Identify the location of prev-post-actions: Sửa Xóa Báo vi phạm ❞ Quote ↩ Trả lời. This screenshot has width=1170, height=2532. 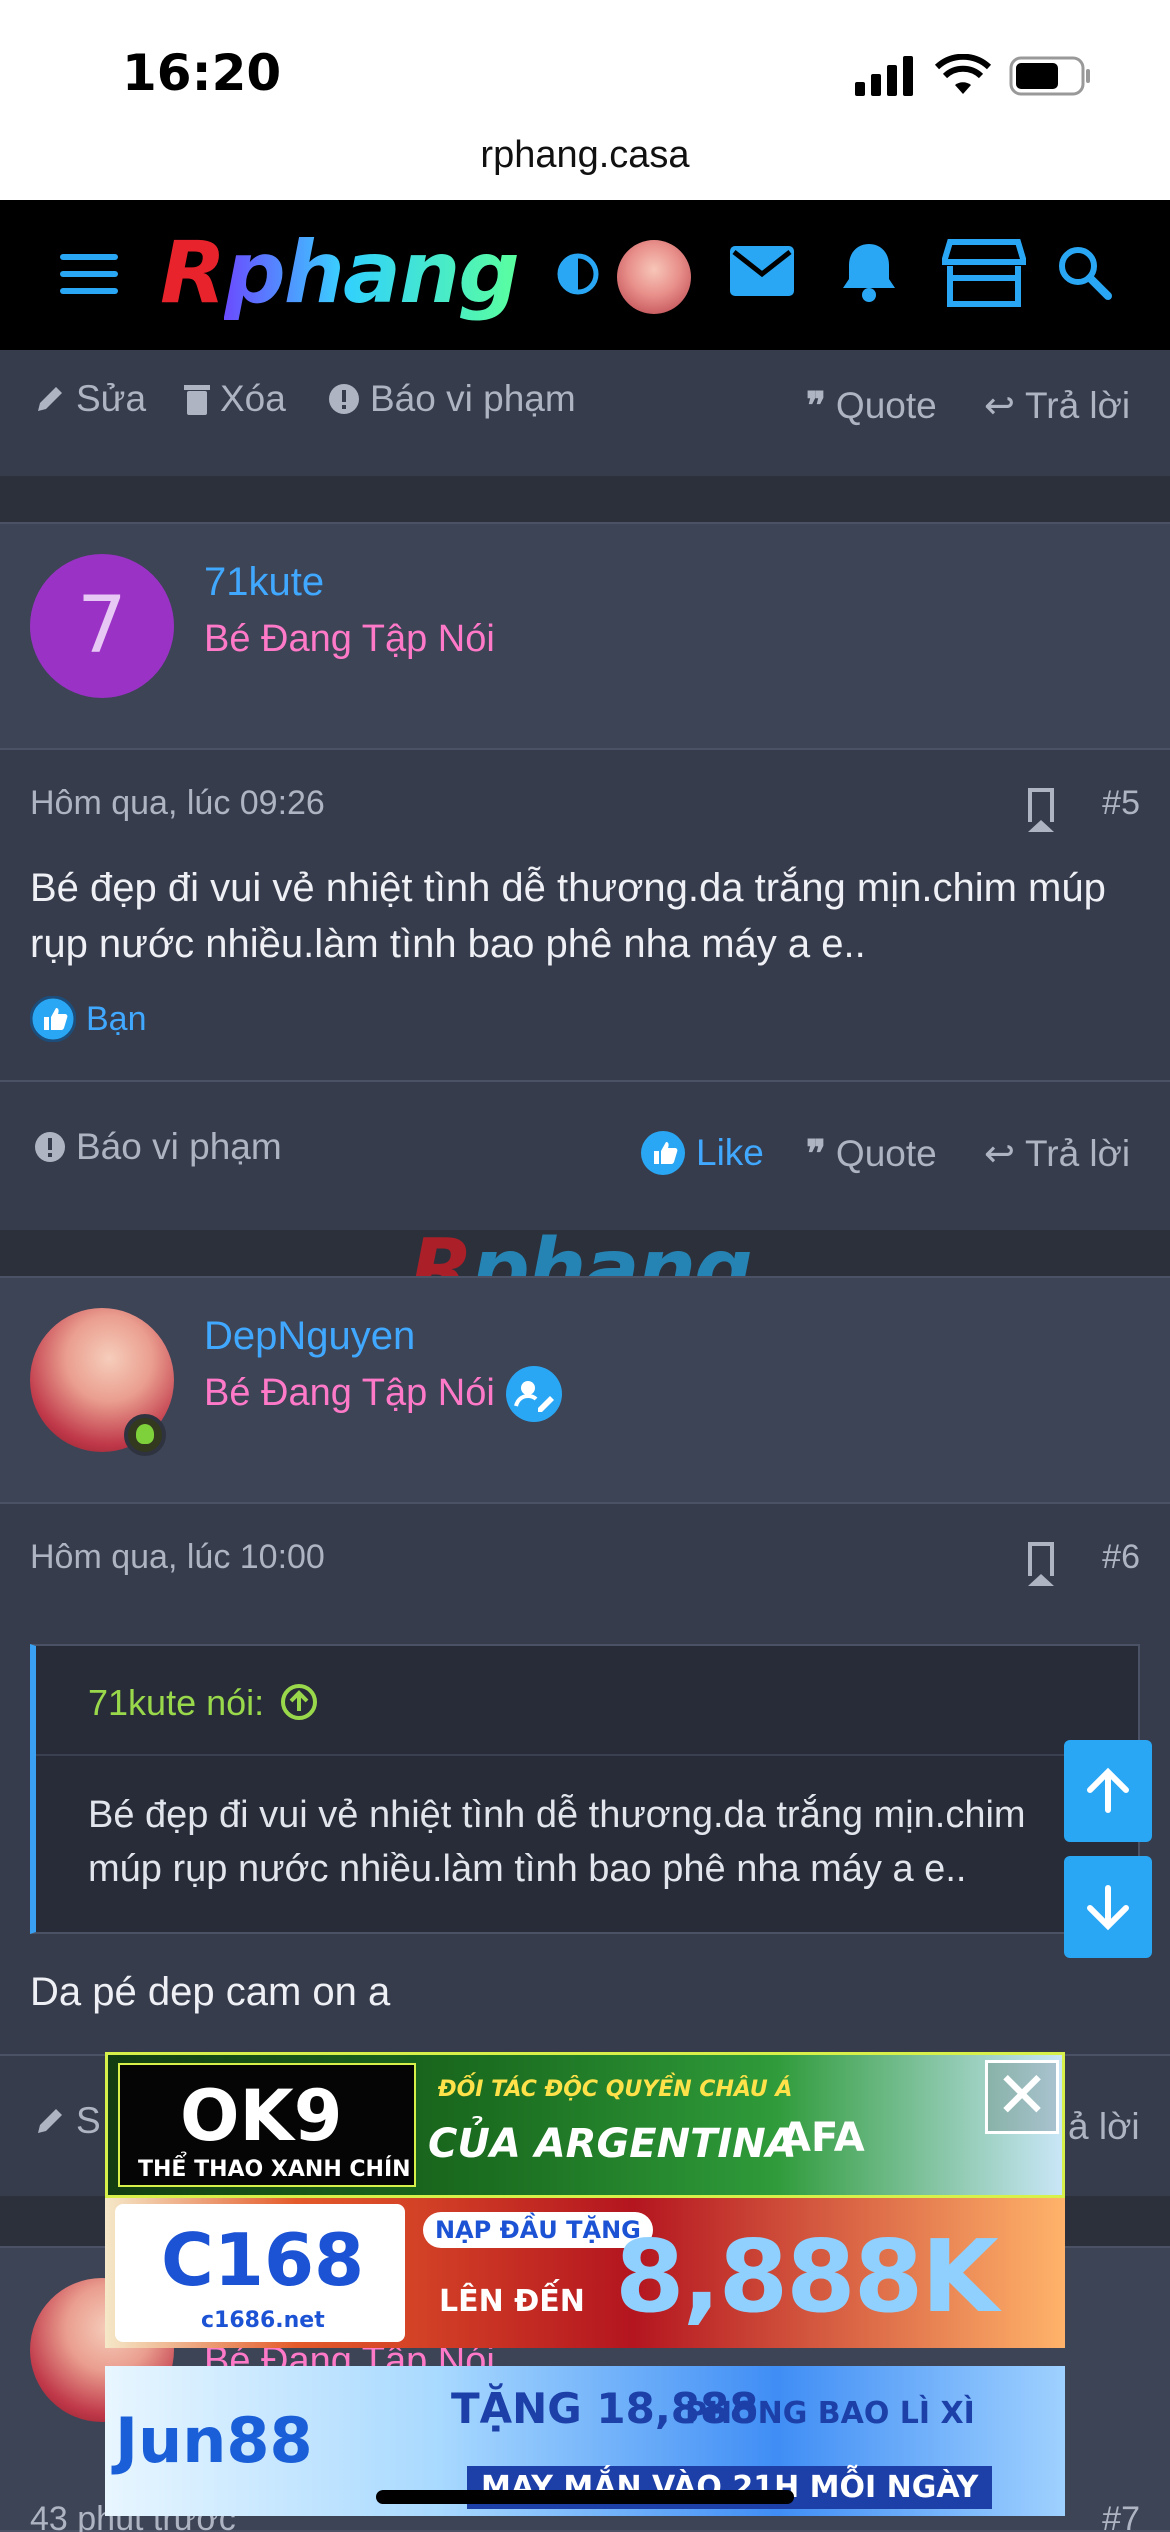
(585, 413).